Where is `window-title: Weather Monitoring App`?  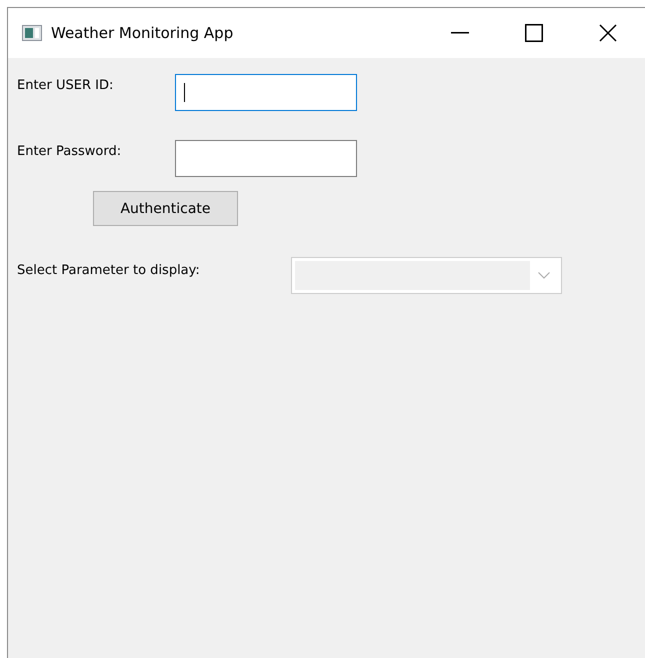 window-title: Weather Monitoring App is located at coordinates (142, 33).